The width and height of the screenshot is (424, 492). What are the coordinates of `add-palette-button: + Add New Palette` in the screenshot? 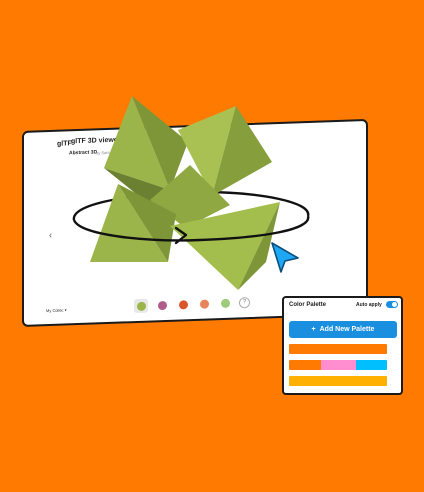 It's located at (343, 329).